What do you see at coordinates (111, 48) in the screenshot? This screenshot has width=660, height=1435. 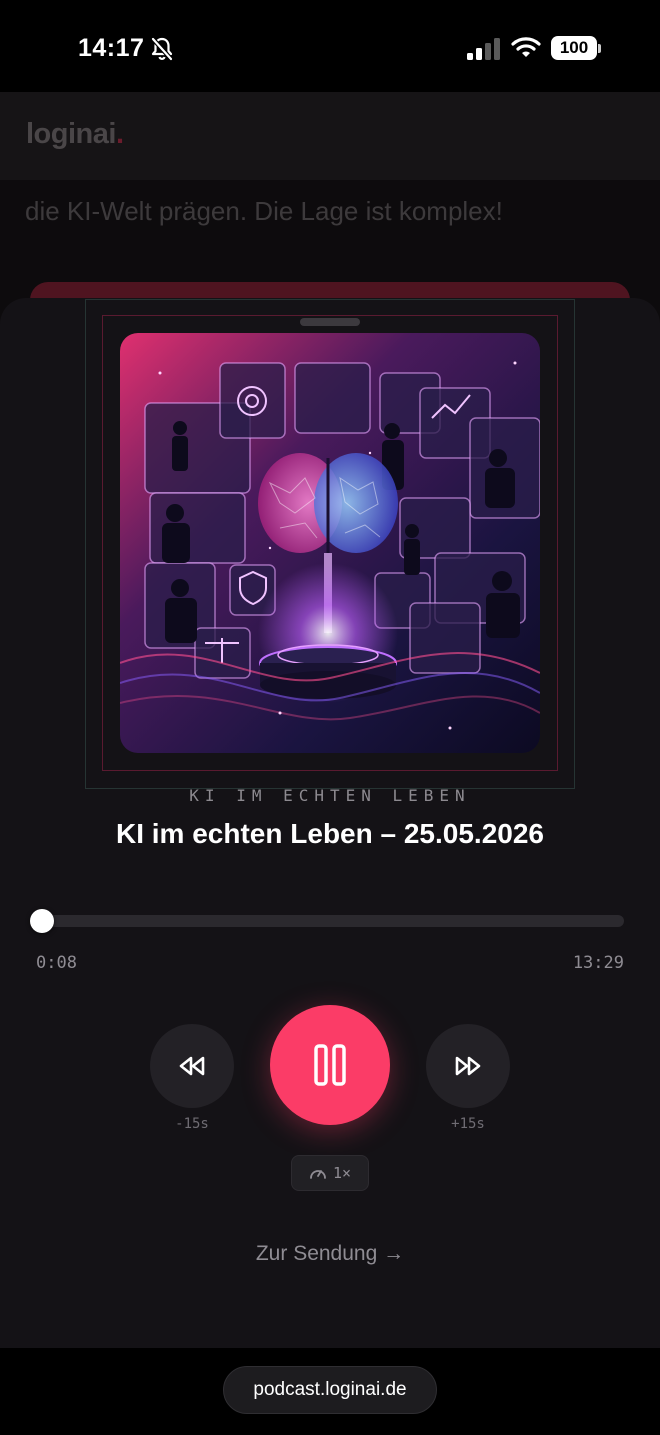 I see `status-clock: 14:17` at bounding box center [111, 48].